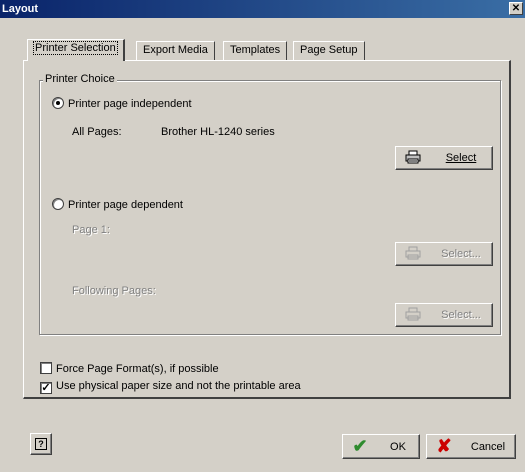  What do you see at coordinates (488, 446) in the screenshot?
I see `cancel-button-label: Cancel` at bounding box center [488, 446].